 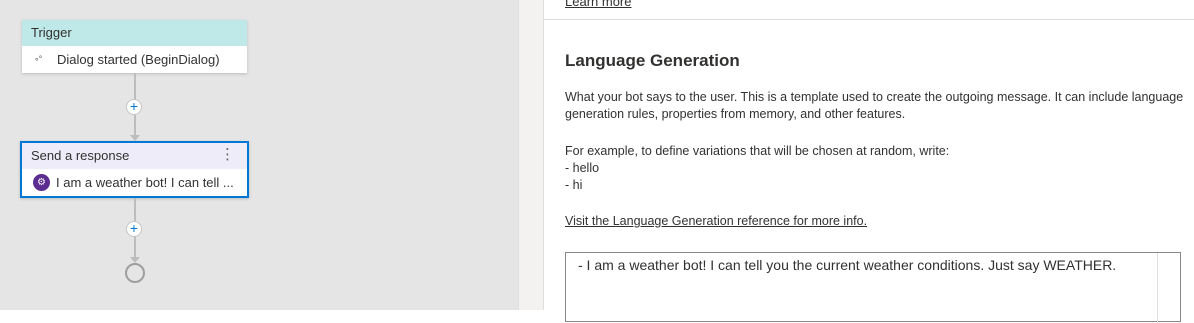 I want to click on panel-splitter, so click(x=531, y=155).